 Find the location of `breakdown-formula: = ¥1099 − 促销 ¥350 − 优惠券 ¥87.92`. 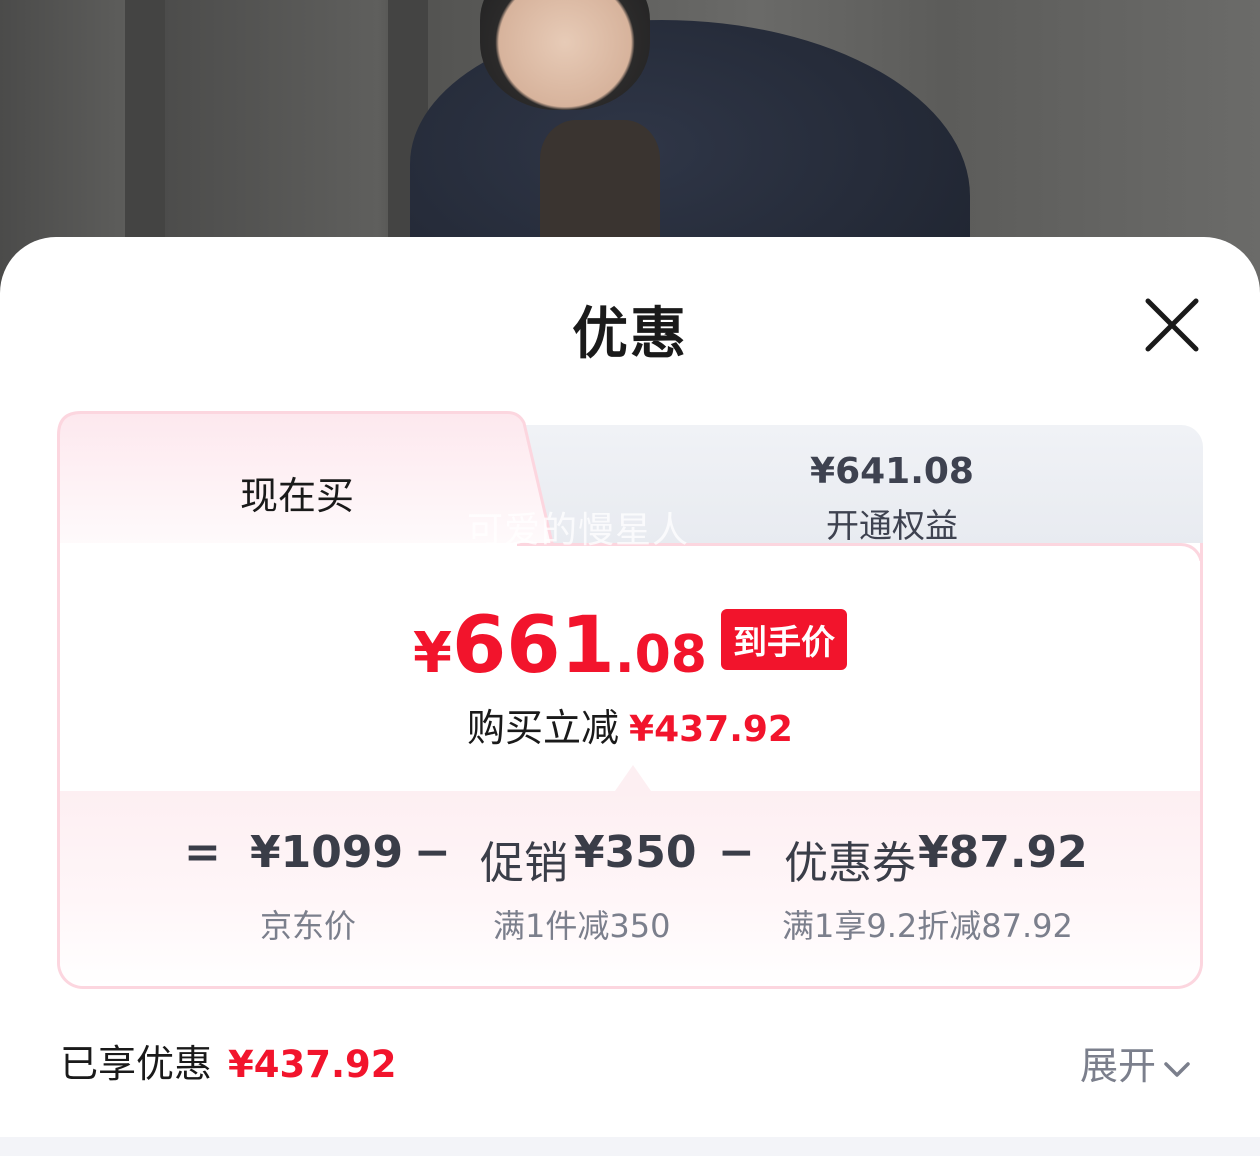

breakdown-formula: = ¥1099 − 促销 ¥350 − 优惠券 ¥87.92 is located at coordinates (630, 858).